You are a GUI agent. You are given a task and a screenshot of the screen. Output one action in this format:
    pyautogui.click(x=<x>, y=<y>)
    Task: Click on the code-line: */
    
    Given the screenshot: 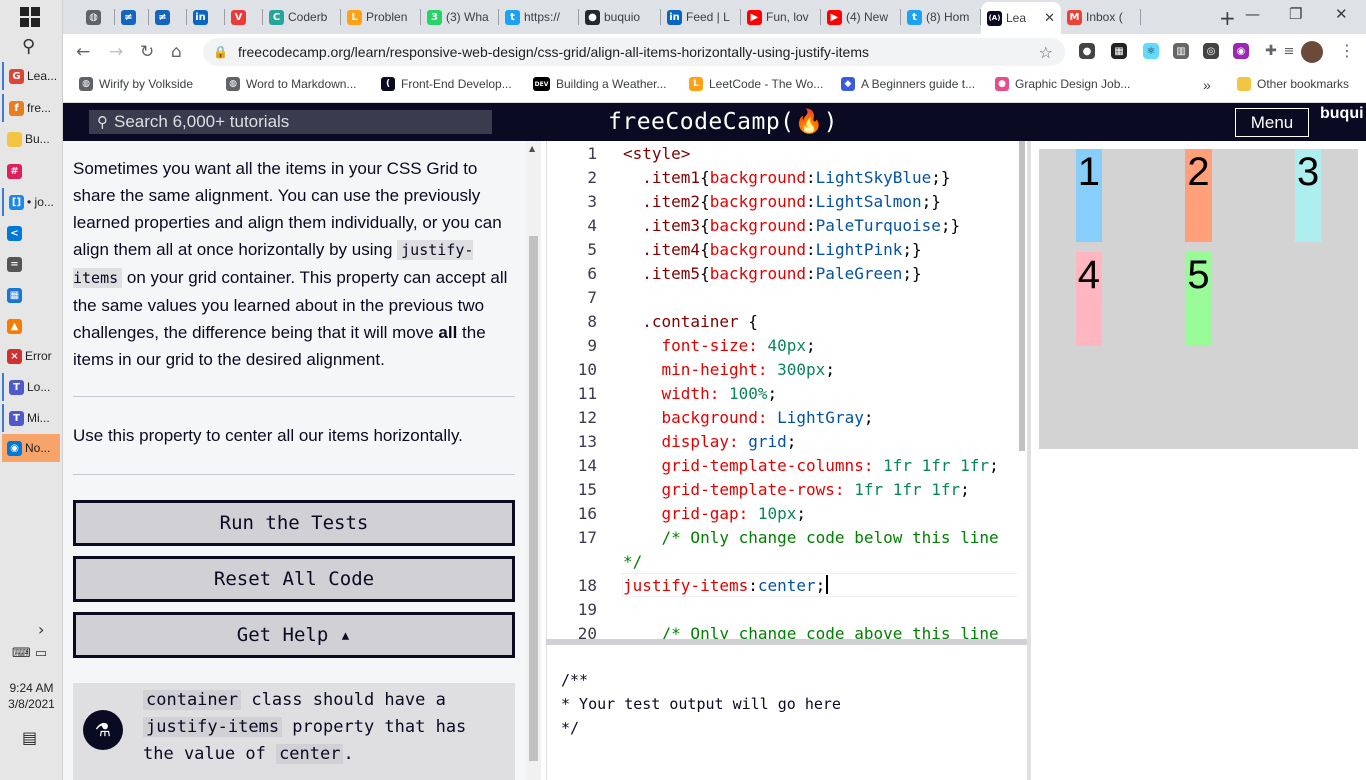 What is the action you would take?
    pyautogui.click(x=784, y=562)
    